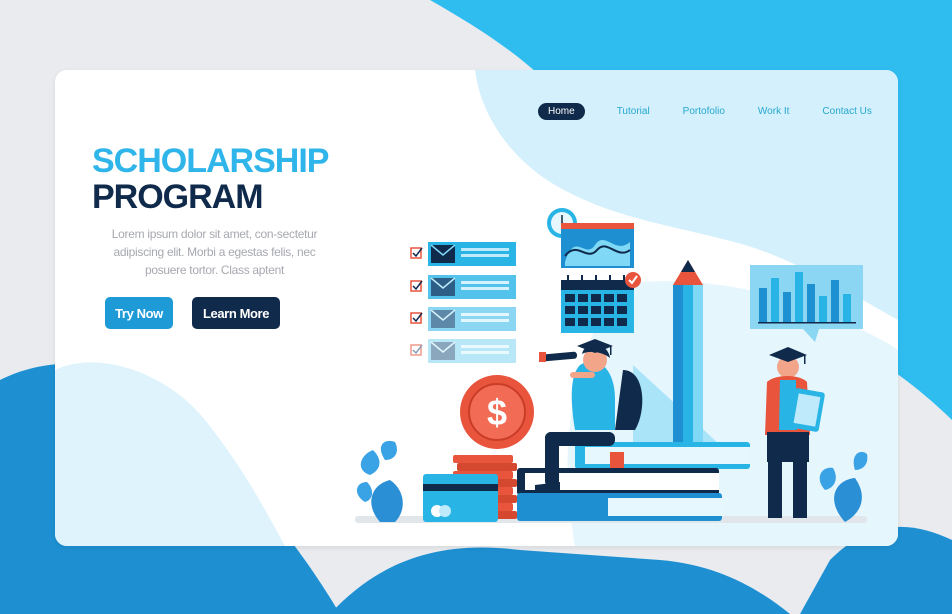  Describe the element at coordinates (846, 111) in the screenshot. I see `nav-contact-us: Contact Us` at that location.